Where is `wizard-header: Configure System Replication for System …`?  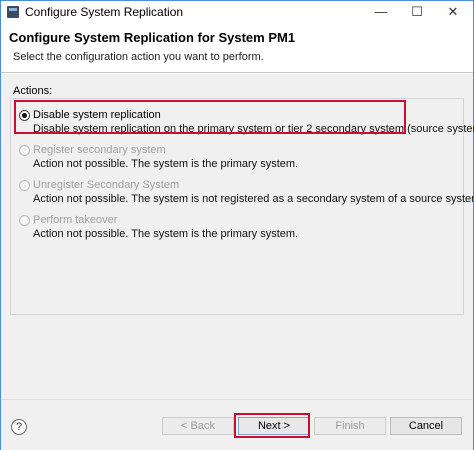
wizard-header: Configure System Replication for System … is located at coordinates (237, 48).